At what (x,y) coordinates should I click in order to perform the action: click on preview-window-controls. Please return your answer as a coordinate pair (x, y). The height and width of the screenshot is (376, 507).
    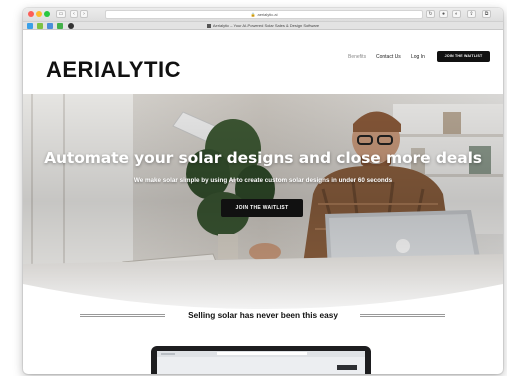
    Looking at the image, I should click on (168, 354).